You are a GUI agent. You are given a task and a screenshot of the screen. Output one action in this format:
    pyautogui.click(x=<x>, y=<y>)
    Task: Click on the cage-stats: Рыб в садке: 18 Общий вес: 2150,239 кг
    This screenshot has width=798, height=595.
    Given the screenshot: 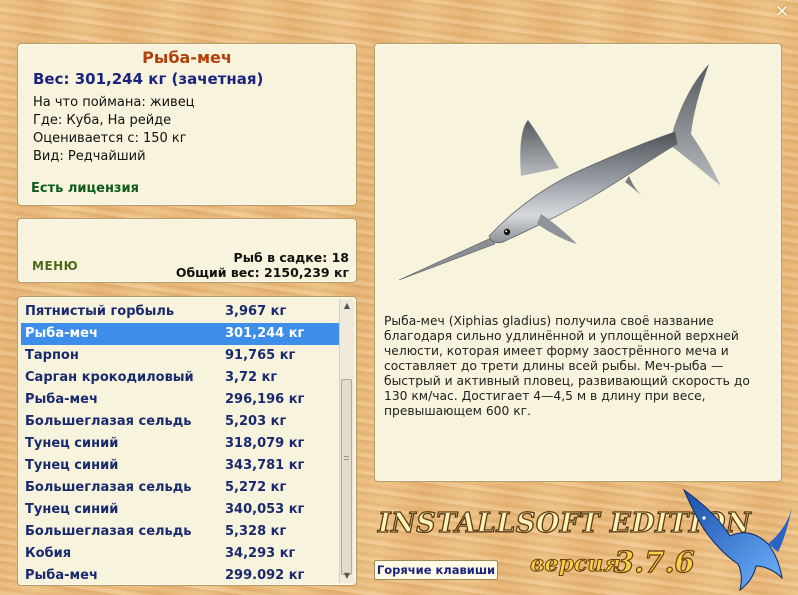 What is the action you would take?
    pyautogui.click(x=262, y=265)
    